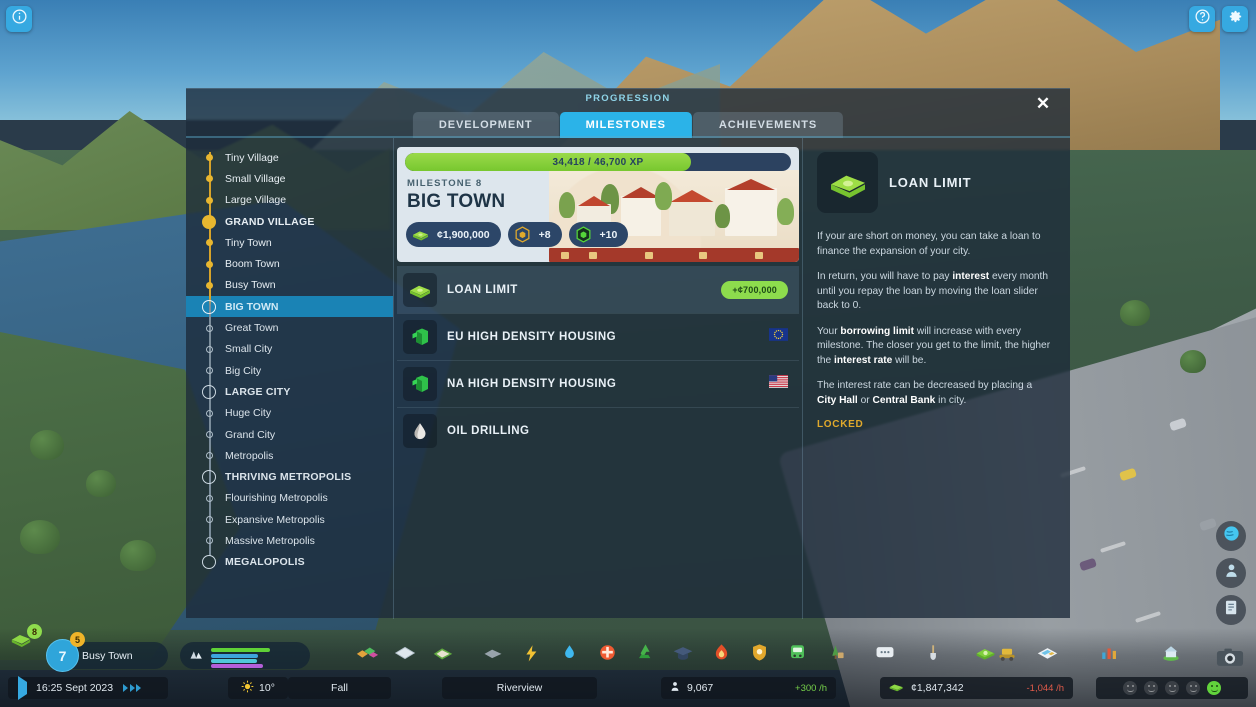 Image resolution: width=1256 pixels, height=707 pixels. I want to click on healthcare-tool, so click(607, 655).